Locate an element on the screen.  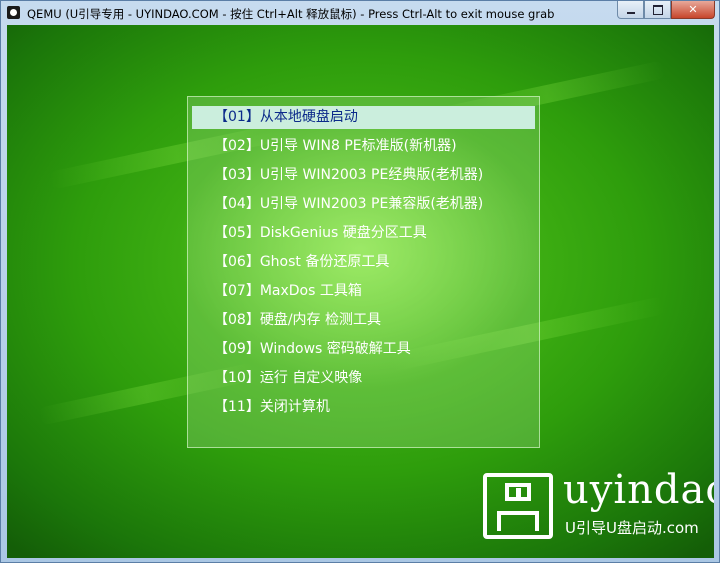
close-button: ✕ is located at coordinates (693, 10).